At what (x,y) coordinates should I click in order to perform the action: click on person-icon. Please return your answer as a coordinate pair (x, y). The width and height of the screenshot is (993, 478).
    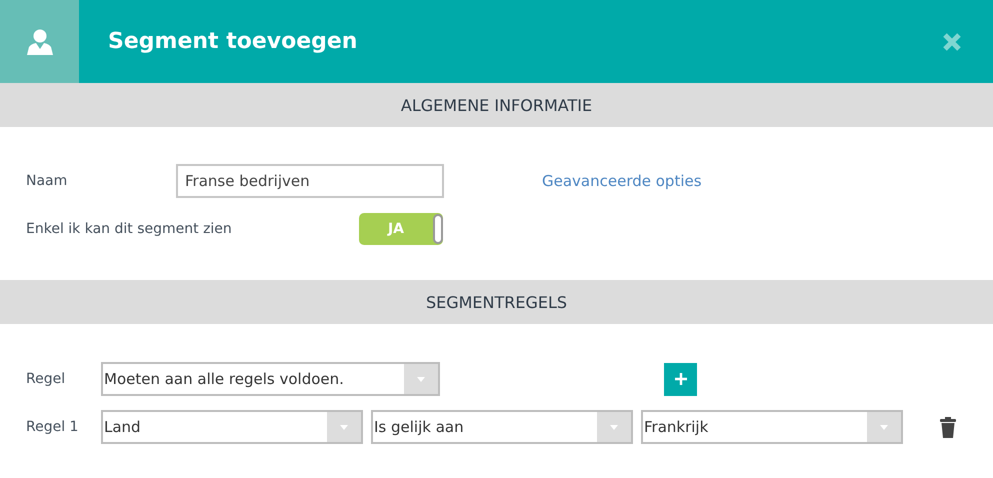
    Looking at the image, I should click on (40, 41).